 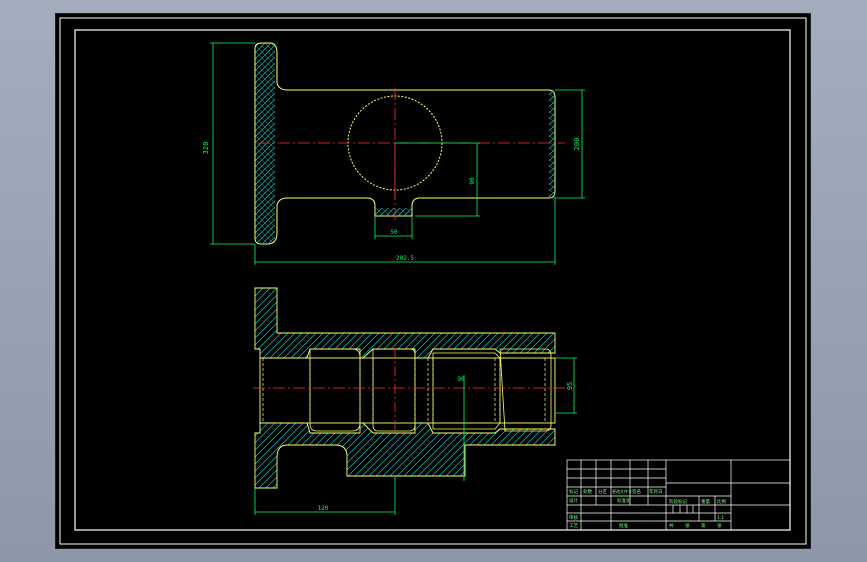 I want to click on tb-review-2: 批准, so click(x=623, y=525).